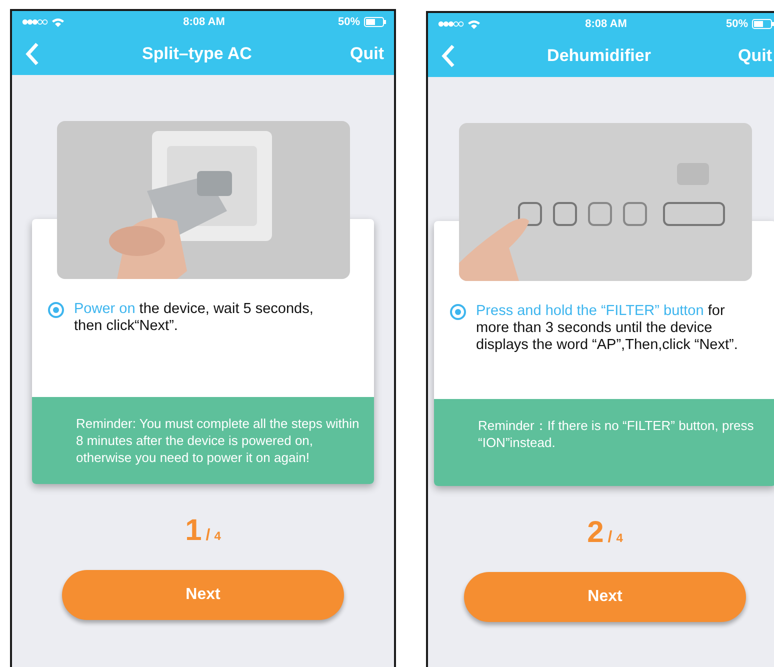 The height and width of the screenshot is (667, 774). What do you see at coordinates (599, 56) in the screenshot?
I see `screen-title: Dehumidifier` at bounding box center [599, 56].